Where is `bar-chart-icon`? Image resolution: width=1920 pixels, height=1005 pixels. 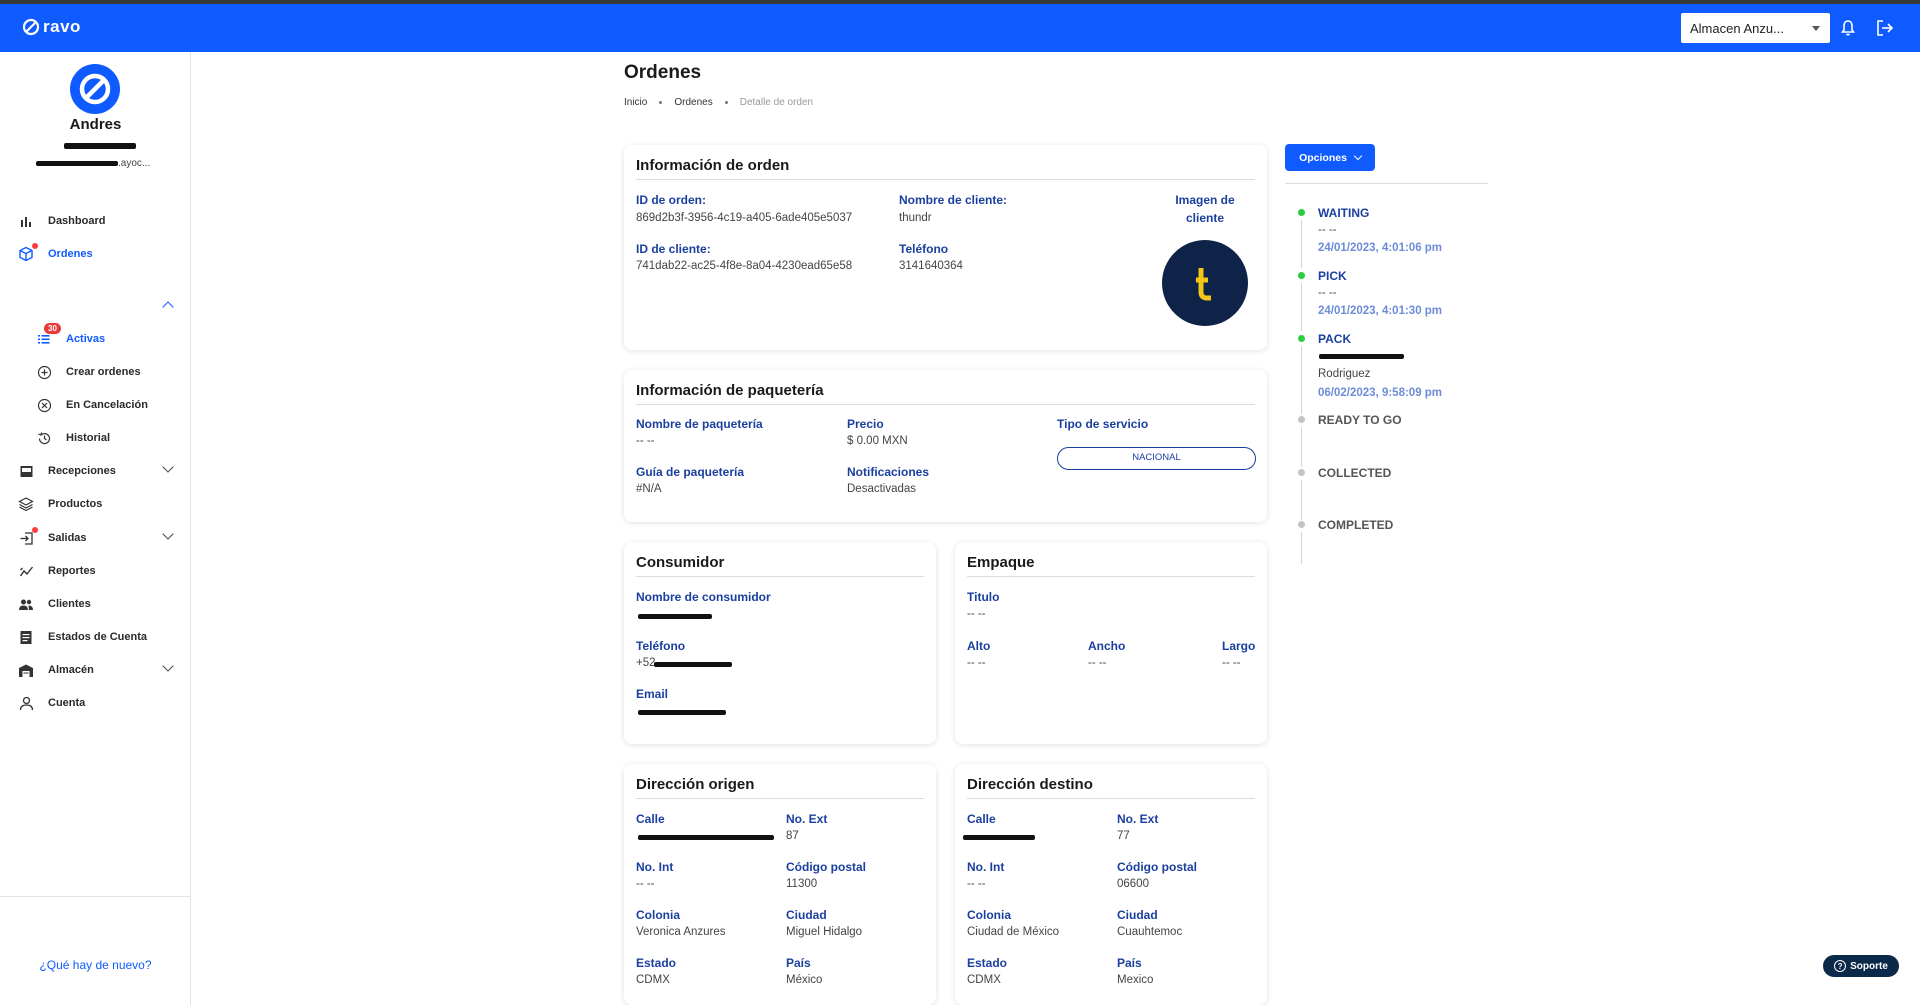 bar-chart-icon is located at coordinates (26, 221).